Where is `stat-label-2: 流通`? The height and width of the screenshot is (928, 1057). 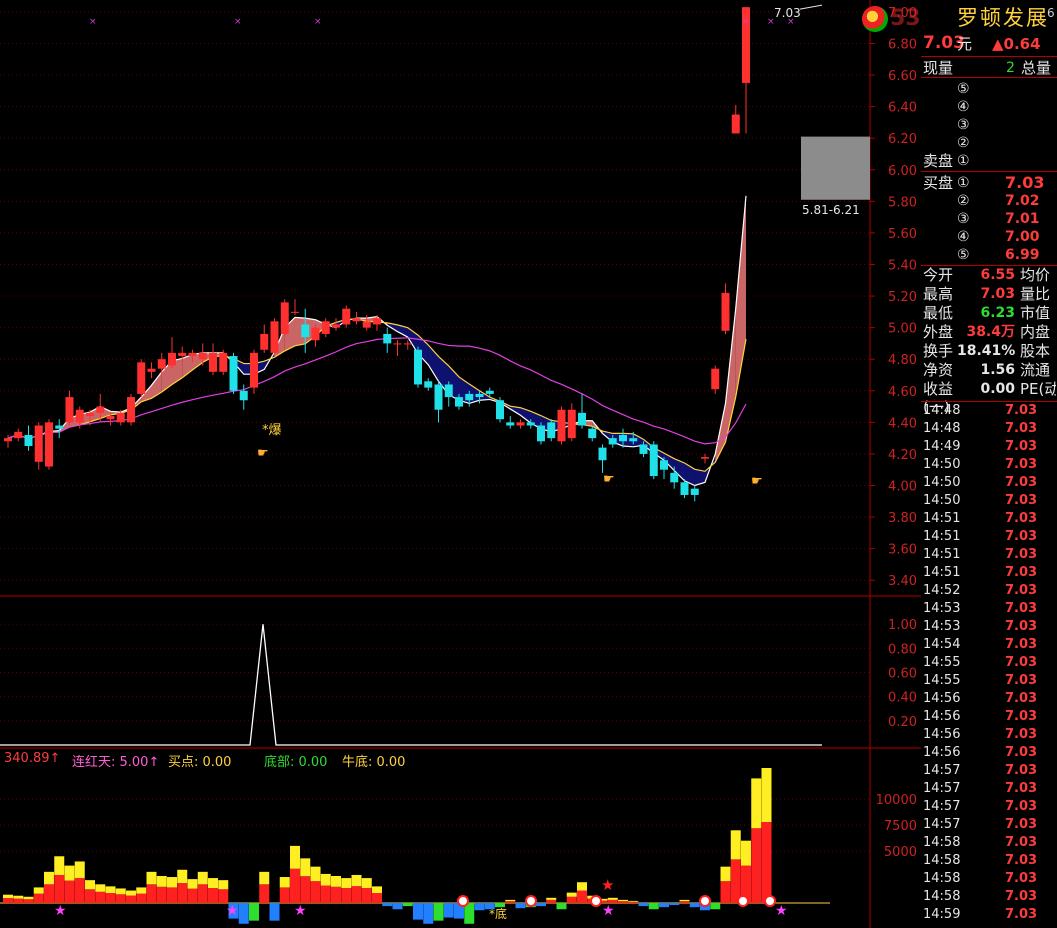
stat-label-2: 流通 is located at coordinates (1035, 370).